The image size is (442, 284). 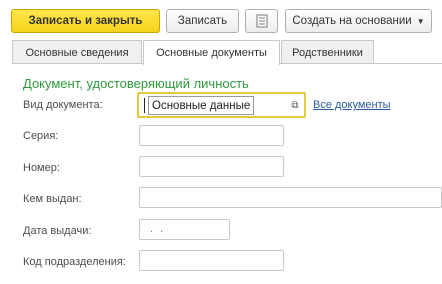 What do you see at coordinates (211, 52) in the screenshot?
I see `tab-main-documents: Основные документы` at bounding box center [211, 52].